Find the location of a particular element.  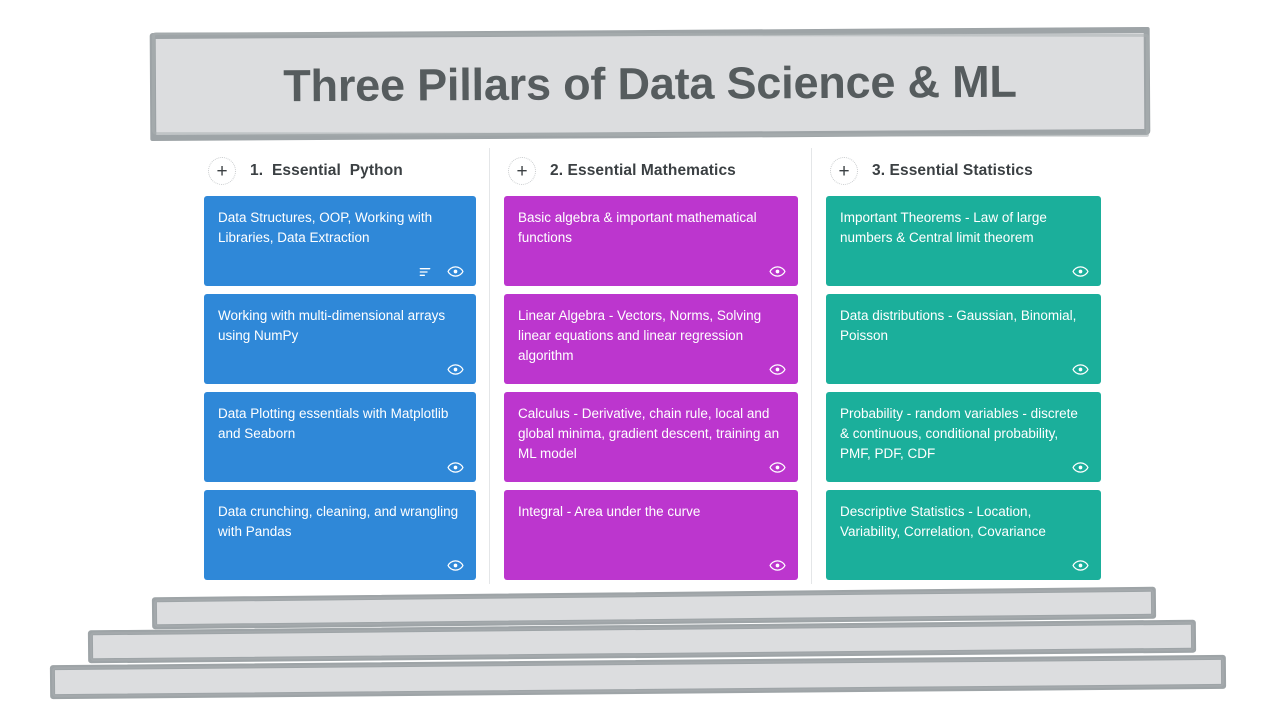

column-header-2: +2. Essential Mathematics is located at coordinates (651, 171).